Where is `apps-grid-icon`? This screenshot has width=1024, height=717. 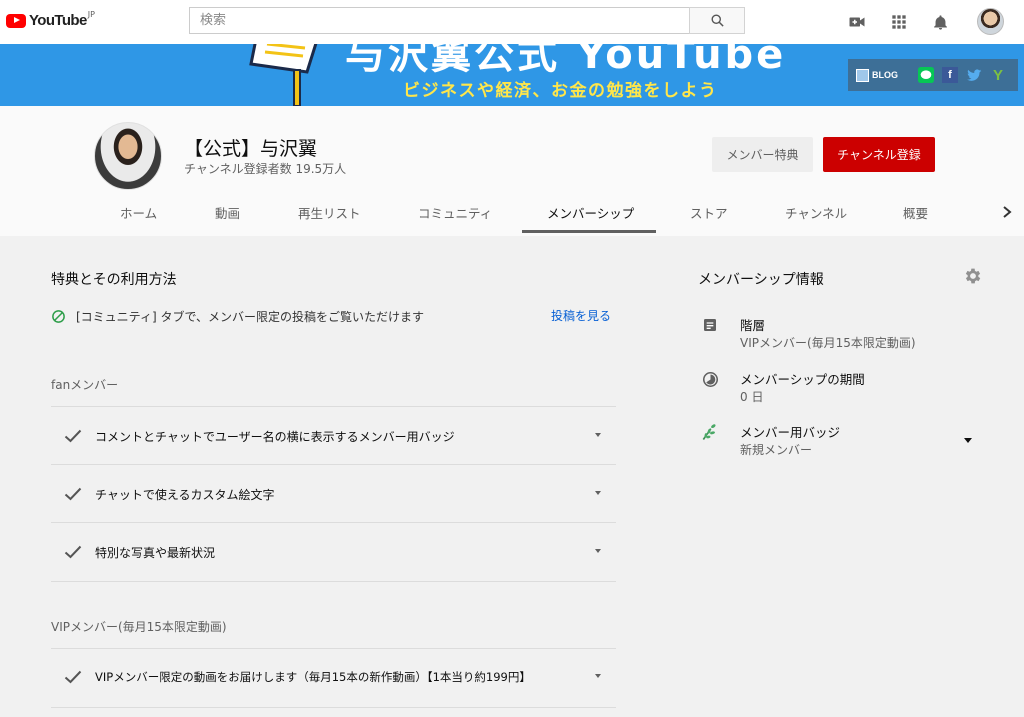
apps-grid-icon is located at coordinates (899, 22).